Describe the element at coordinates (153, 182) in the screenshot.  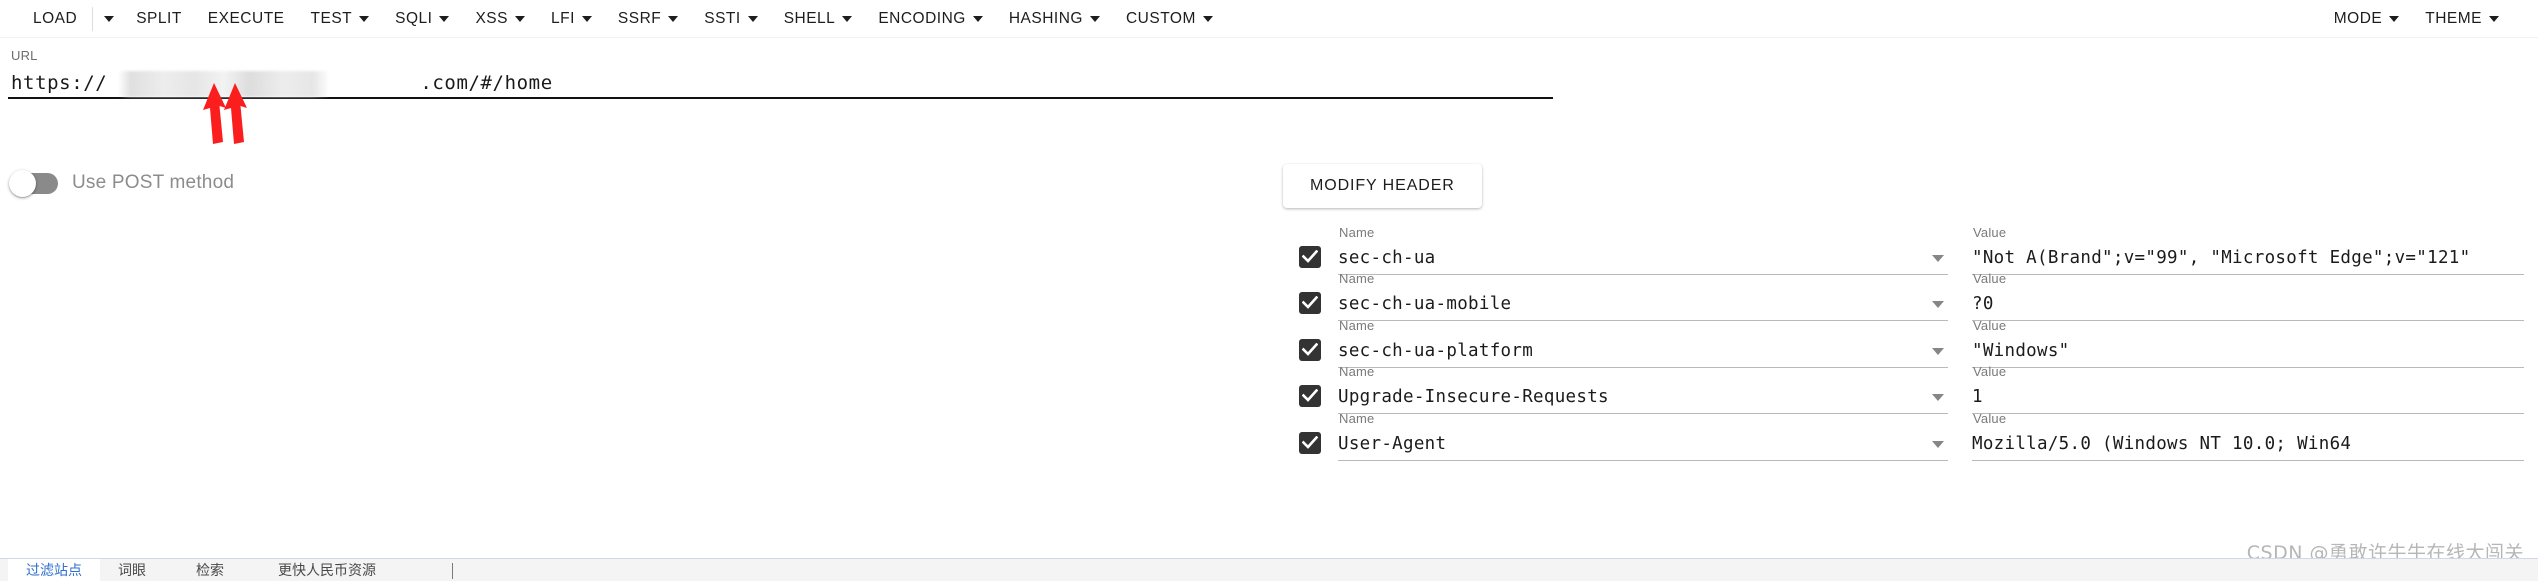
I see `use-post-method-label: Use POST method` at that location.